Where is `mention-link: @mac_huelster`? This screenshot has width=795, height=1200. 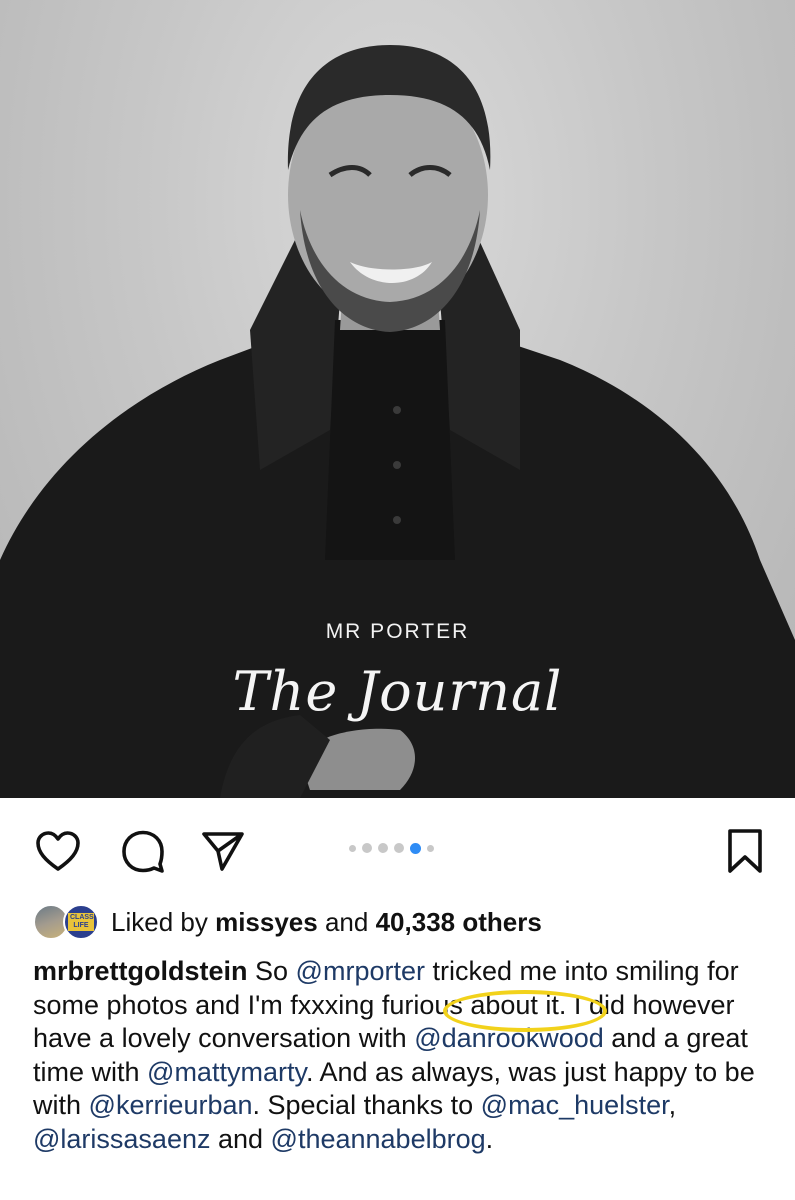 mention-link: @mac_huelster is located at coordinates (575, 1105).